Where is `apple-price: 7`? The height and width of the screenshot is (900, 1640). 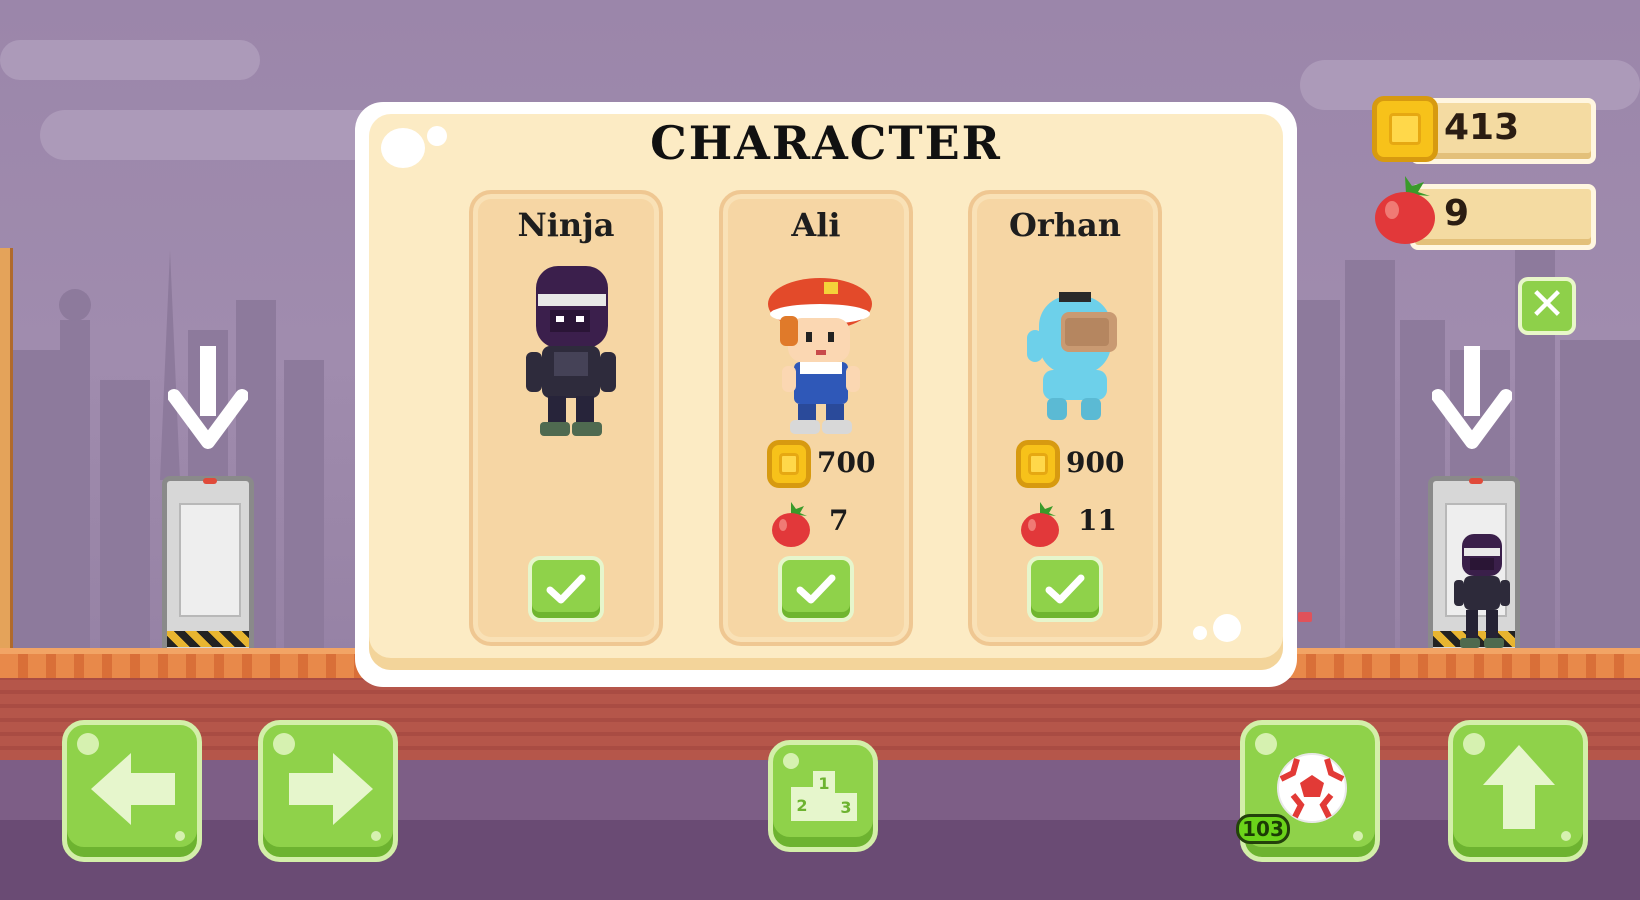 apple-price: 7 is located at coordinates (839, 520).